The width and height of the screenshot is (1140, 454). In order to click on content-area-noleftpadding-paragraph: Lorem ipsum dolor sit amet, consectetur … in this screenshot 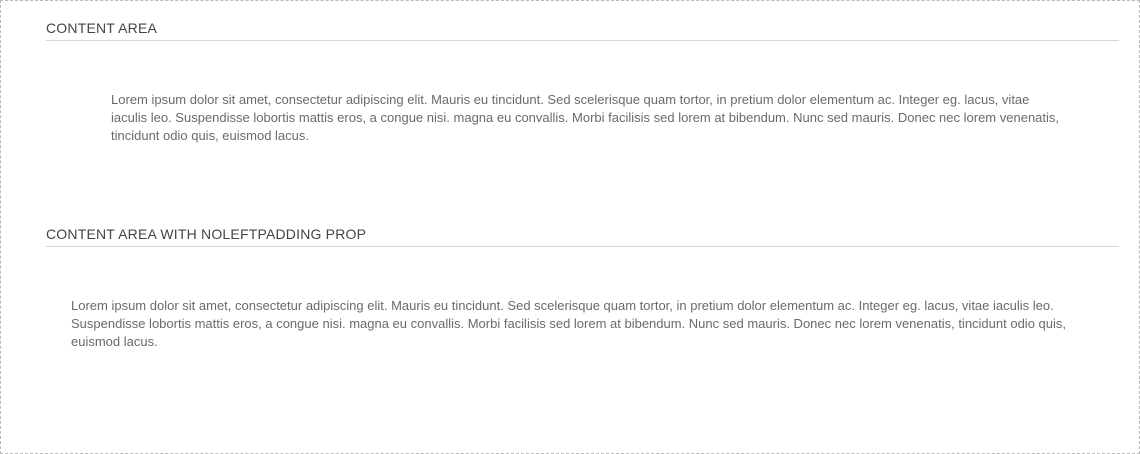, I will do `click(568, 323)`.